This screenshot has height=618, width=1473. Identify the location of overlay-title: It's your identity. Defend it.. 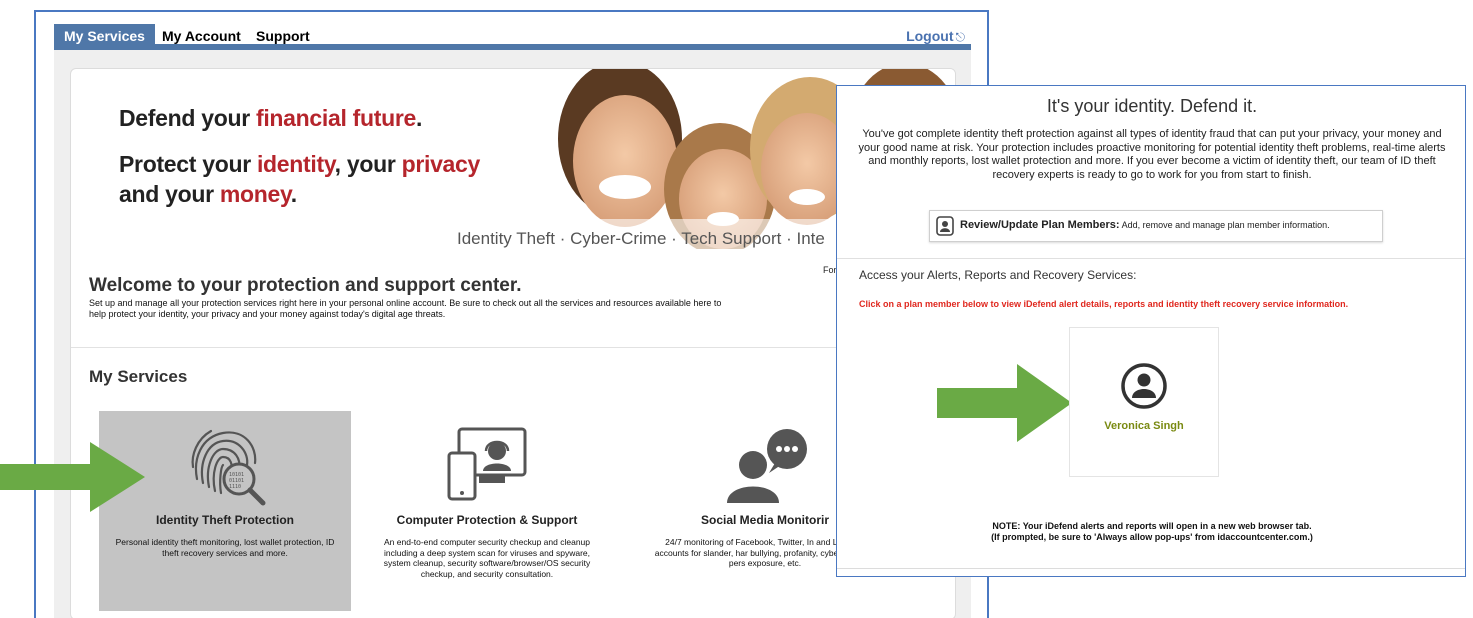
(1152, 106).